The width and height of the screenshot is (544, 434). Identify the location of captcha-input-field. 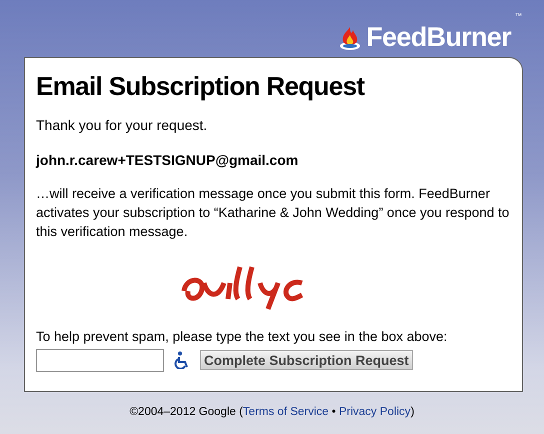
(100, 360).